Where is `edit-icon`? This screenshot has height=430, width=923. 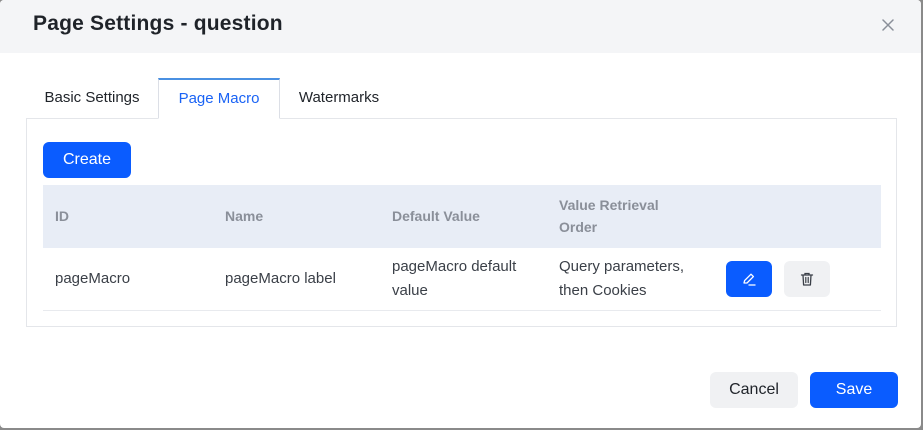
edit-icon is located at coordinates (749, 279).